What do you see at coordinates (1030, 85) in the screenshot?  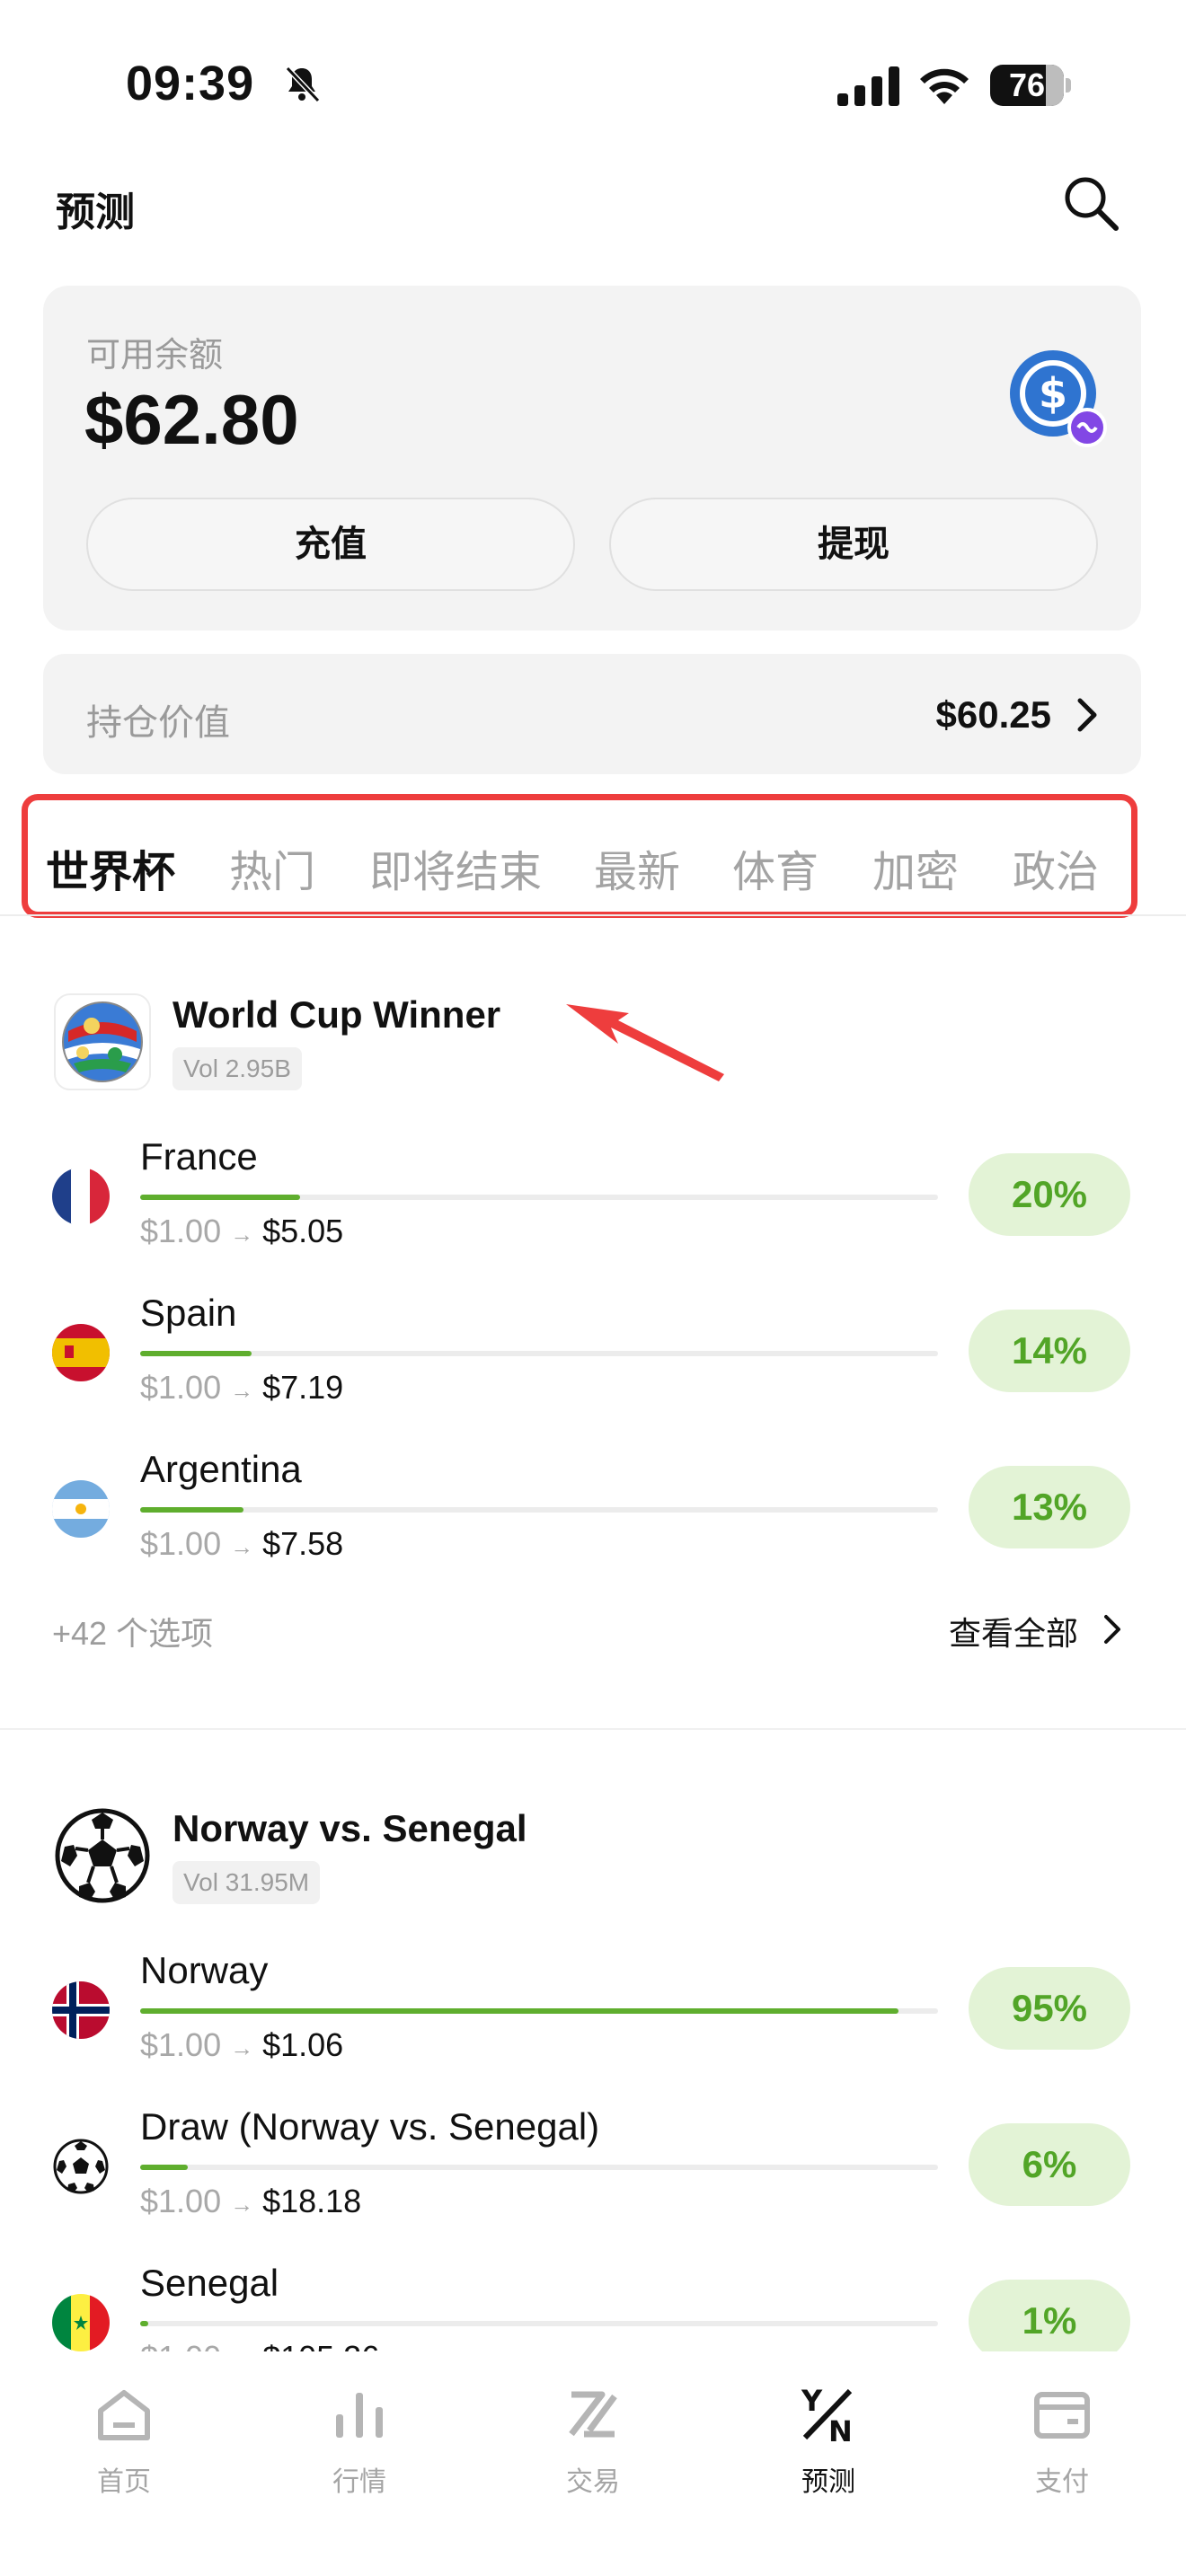 I see `battery-indicator: 76` at bounding box center [1030, 85].